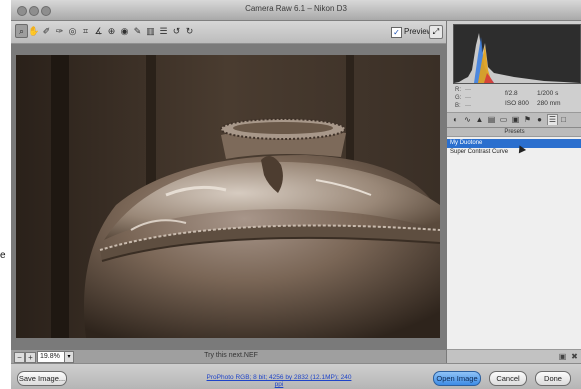 The height and width of the screenshot is (389, 581). Describe the element at coordinates (69, 357) in the screenshot. I see `zoom-dropdown-icon: ▾` at that location.